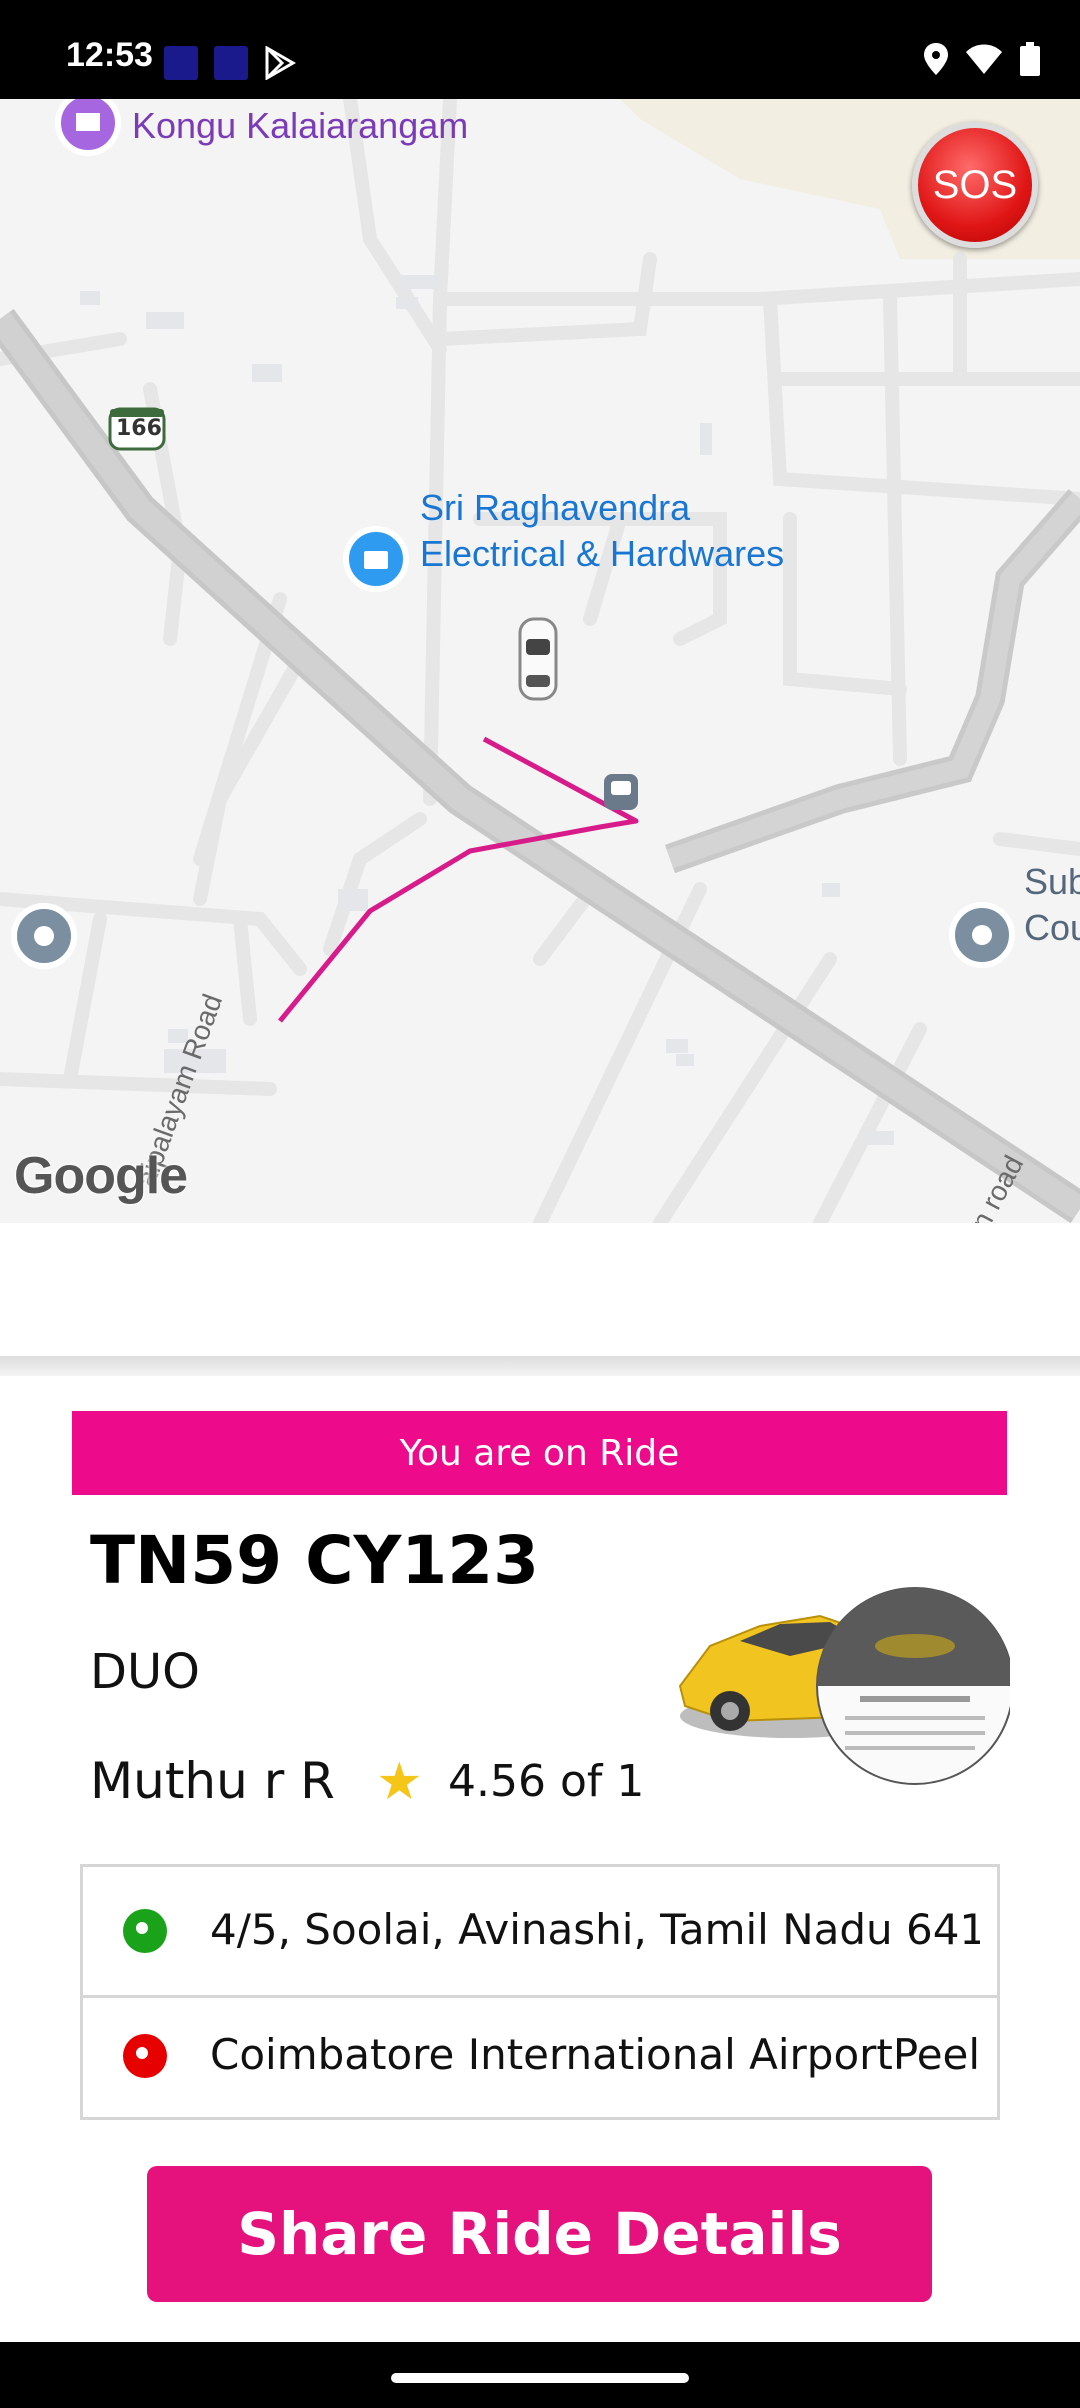 Image resolution: width=1080 pixels, height=2408 pixels. Describe the element at coordinates (539, 2234) in the screenshot. I see `share-ride-details-button: Share Ride Details` at that location.